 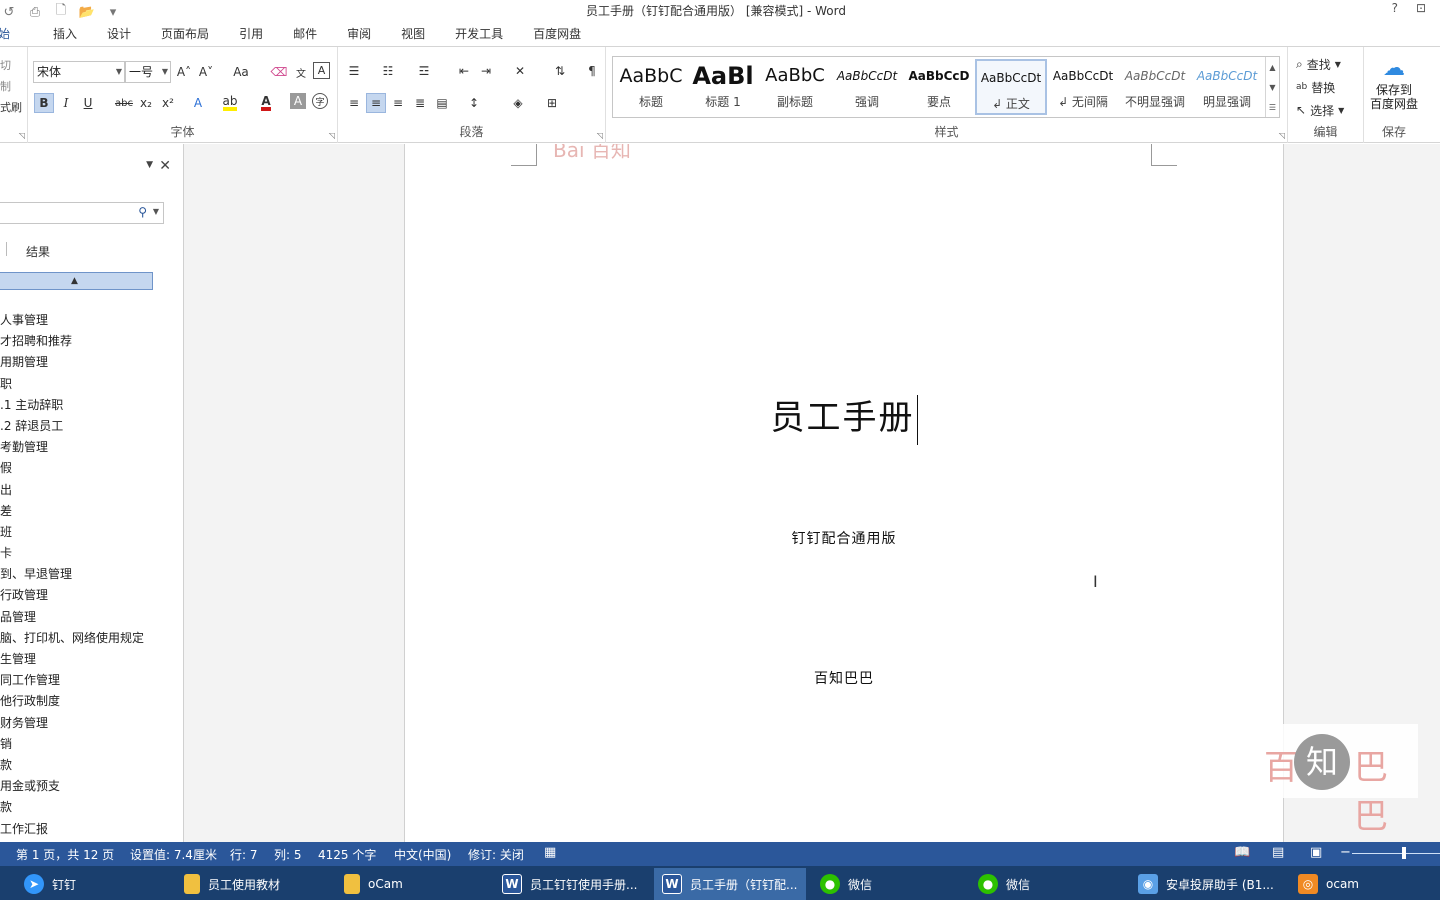 What do you see at coordinates (91, 829) in the screenshot?
I see `heading-item: 工作汇报` at bounding box center [91, 829].